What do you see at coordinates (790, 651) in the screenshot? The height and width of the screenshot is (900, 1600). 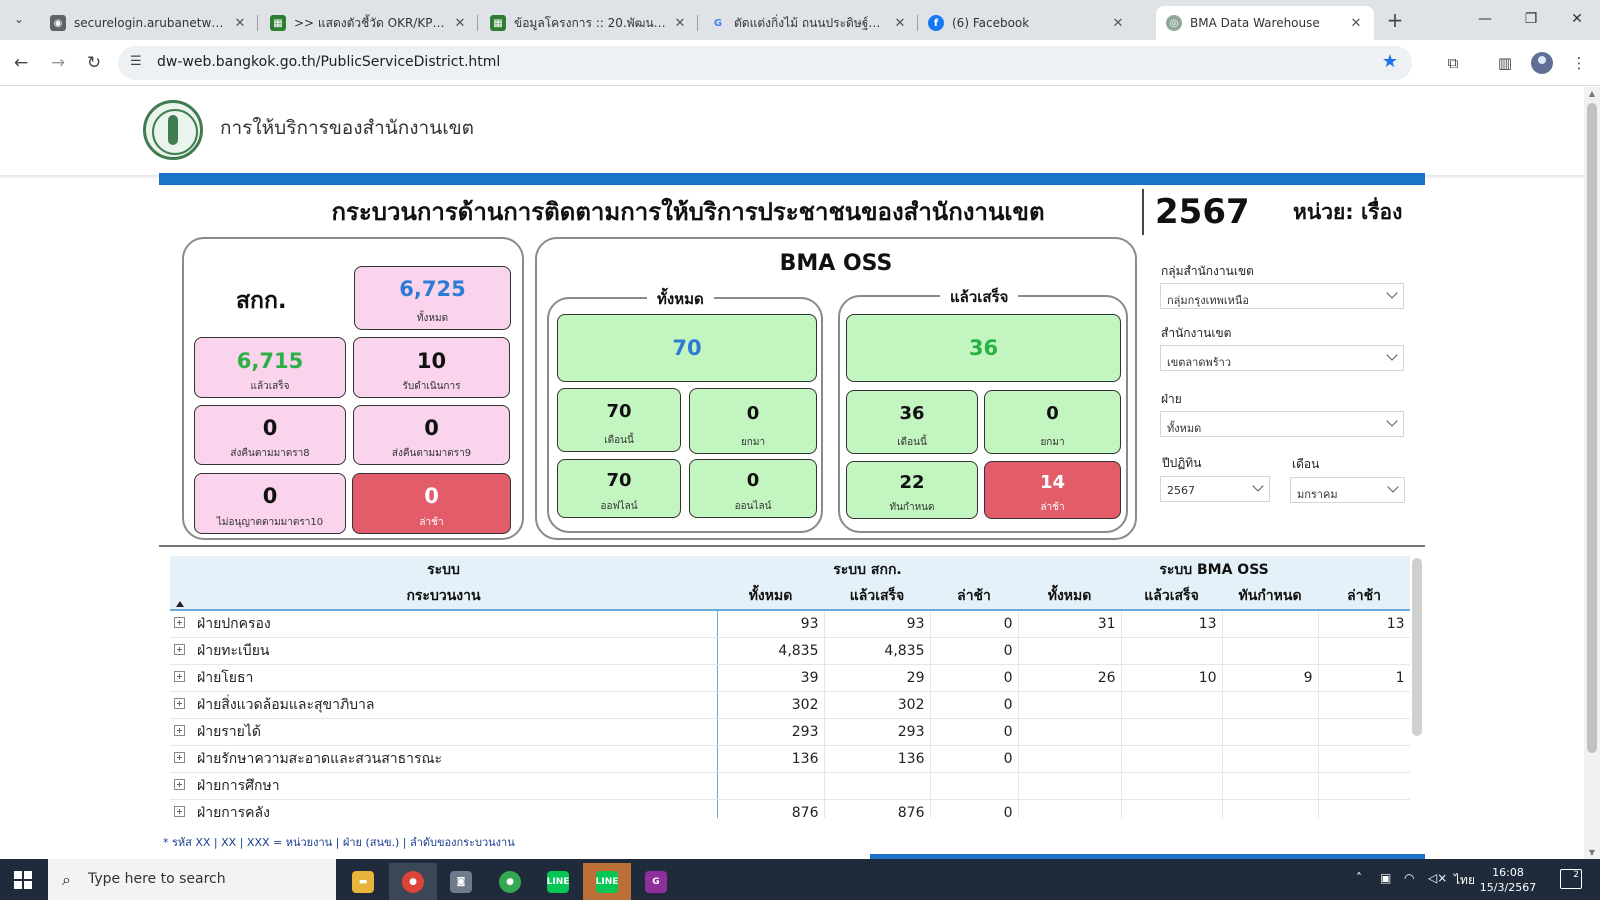 I see `table-row: ฝ่ายทะเบียน 4,835 4,835 0` at bounding box center [790, 651].